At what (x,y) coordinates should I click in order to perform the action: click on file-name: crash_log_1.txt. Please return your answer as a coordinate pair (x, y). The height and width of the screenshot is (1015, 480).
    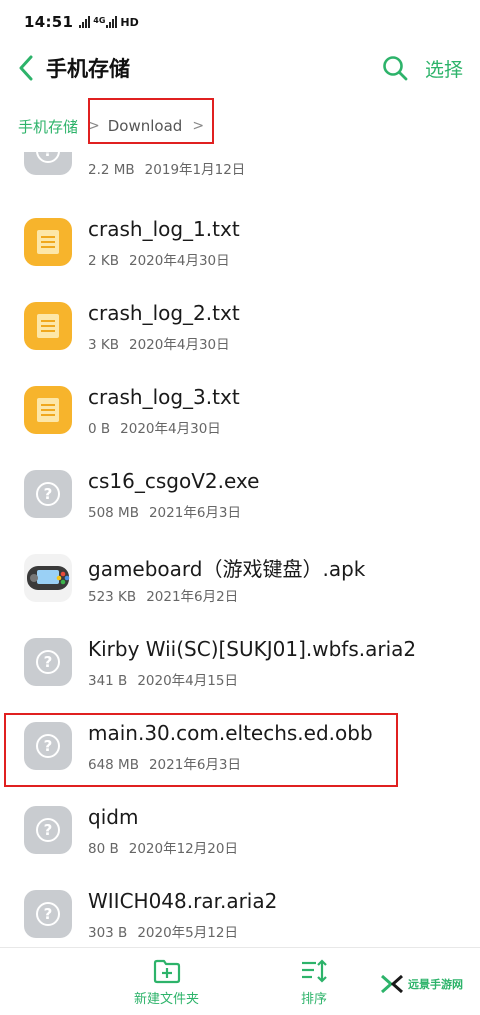
    Looking at the image, I should click on (164, 229).